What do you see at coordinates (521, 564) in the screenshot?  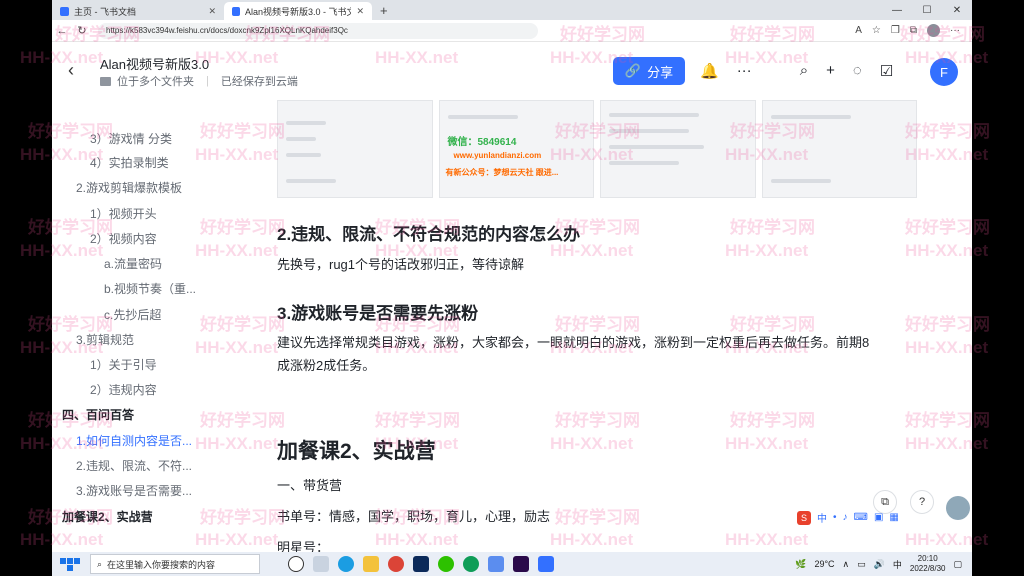 I see `premiere-icon` at bounding box center [521, 564].